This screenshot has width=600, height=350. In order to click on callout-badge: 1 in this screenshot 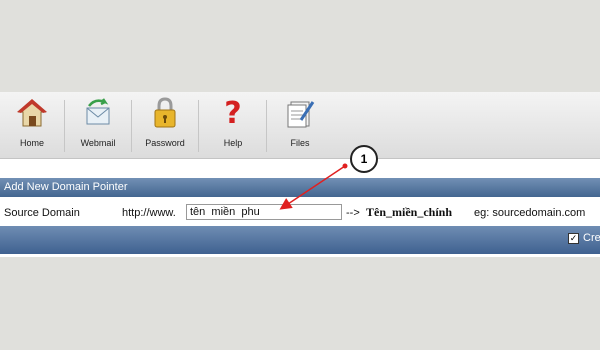, I will do `click(364, 159)`.